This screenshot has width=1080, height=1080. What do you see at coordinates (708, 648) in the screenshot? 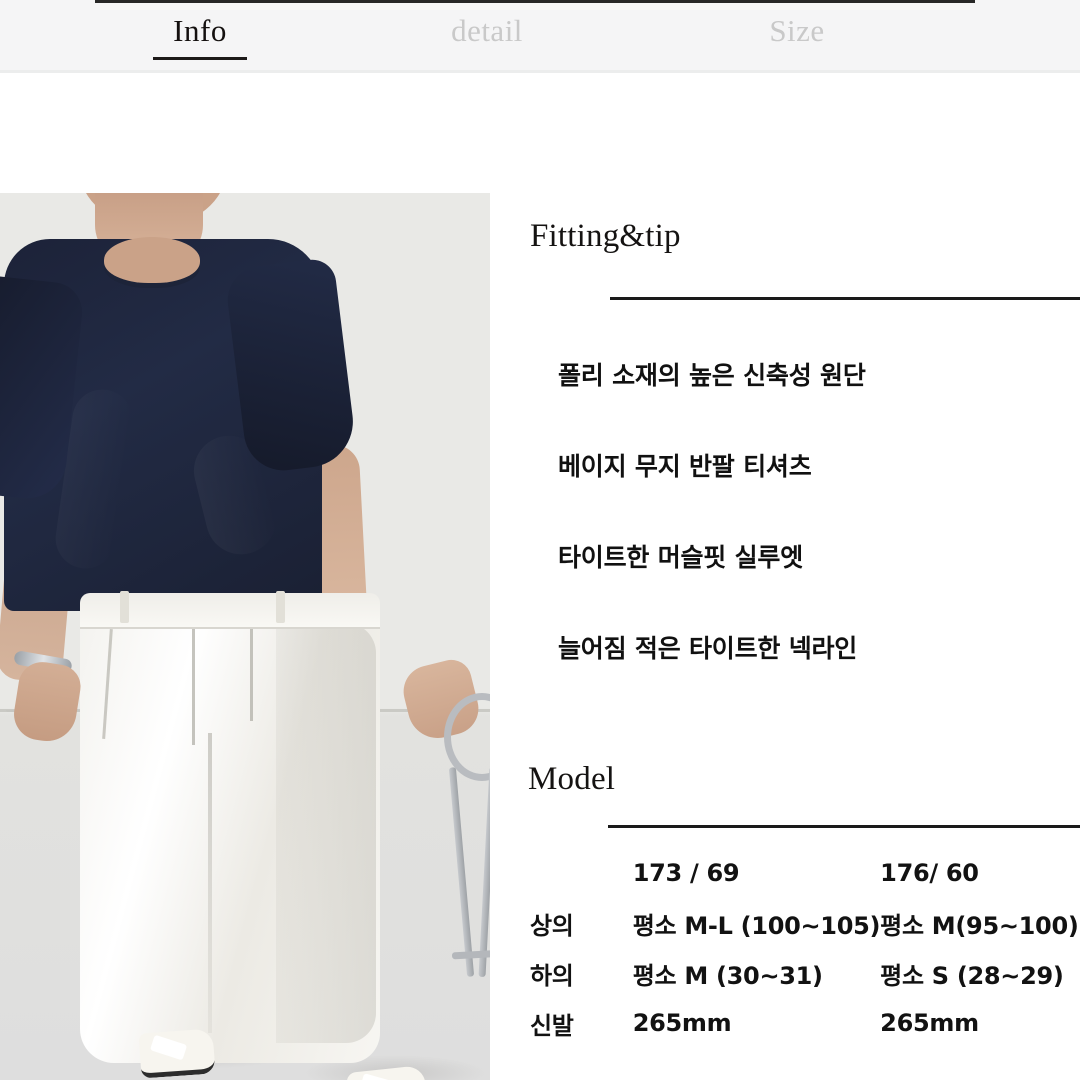
I see `fitting-tip-line: 늘어짐 적은 타이트한 넥라인` at bounding box center [708, 648].